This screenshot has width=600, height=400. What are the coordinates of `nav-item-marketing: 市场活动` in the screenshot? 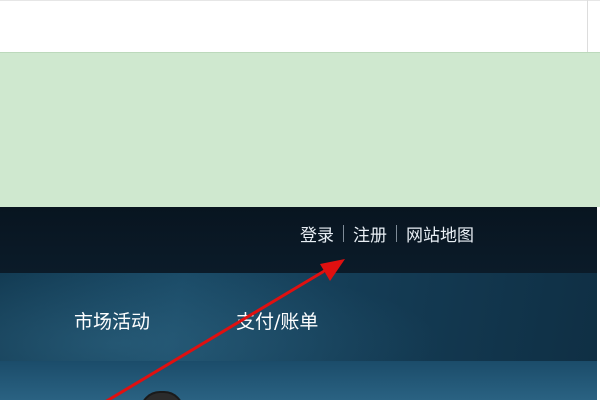 It's located at (112, 320).